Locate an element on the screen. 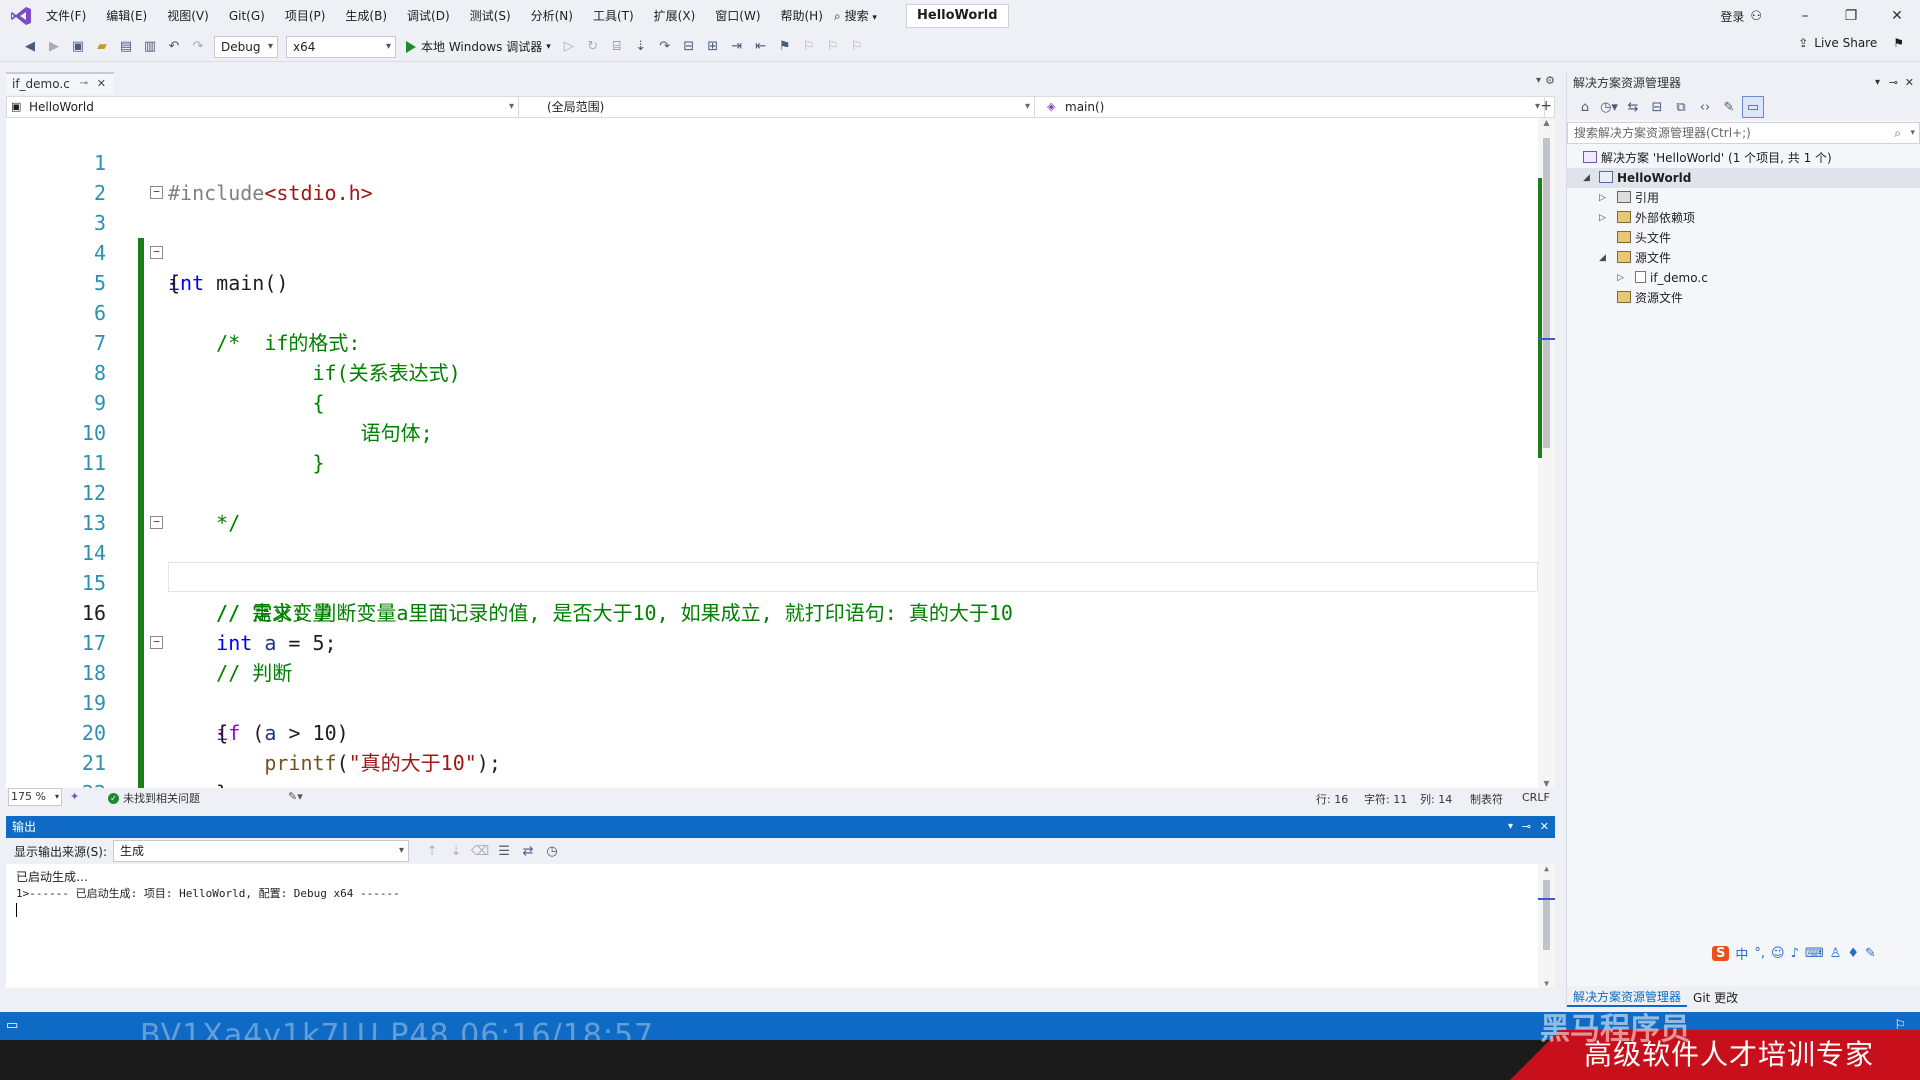 This screenshot has height=1080, width=1920. navigate-forward-icon: ▶ is located at coordinates (54, 47).